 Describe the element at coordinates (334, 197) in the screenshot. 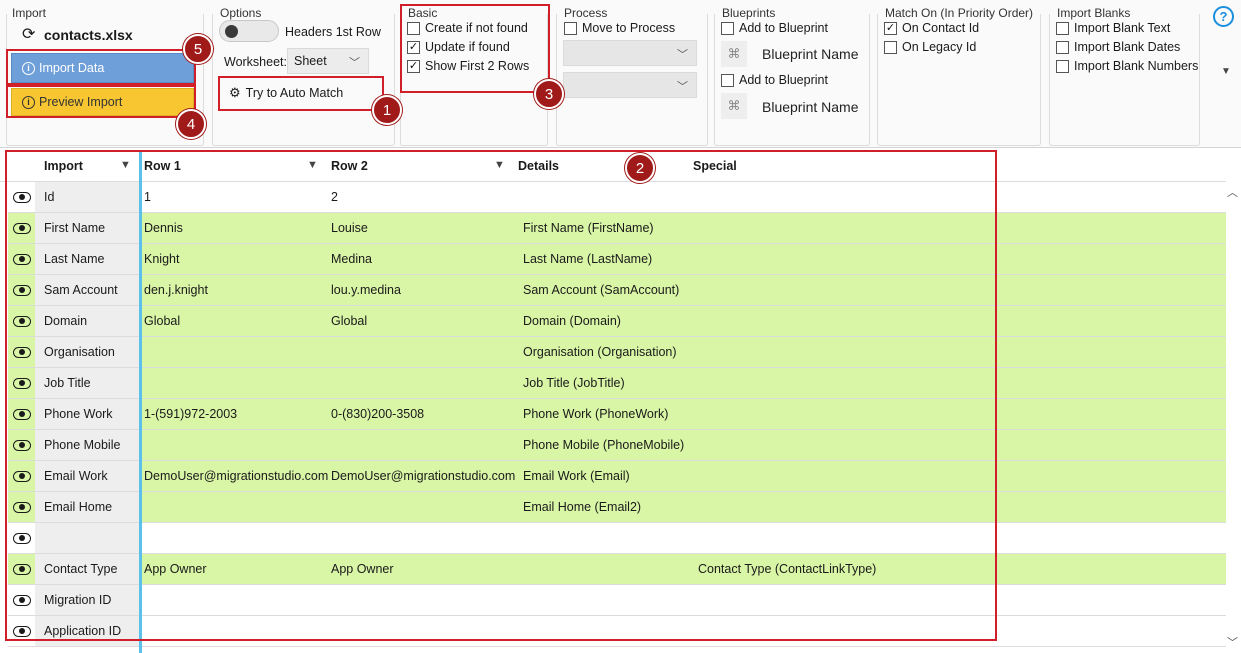

I see `row-2-cell: 2` at that location.